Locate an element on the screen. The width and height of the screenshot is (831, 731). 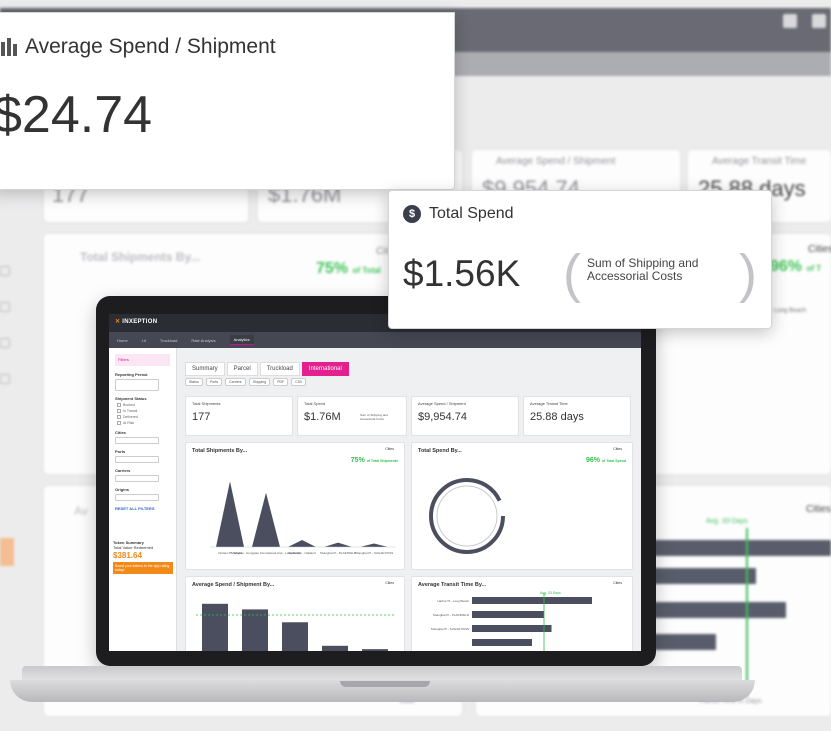
callout-value: $24.74 is located at coordinates (76, 115).